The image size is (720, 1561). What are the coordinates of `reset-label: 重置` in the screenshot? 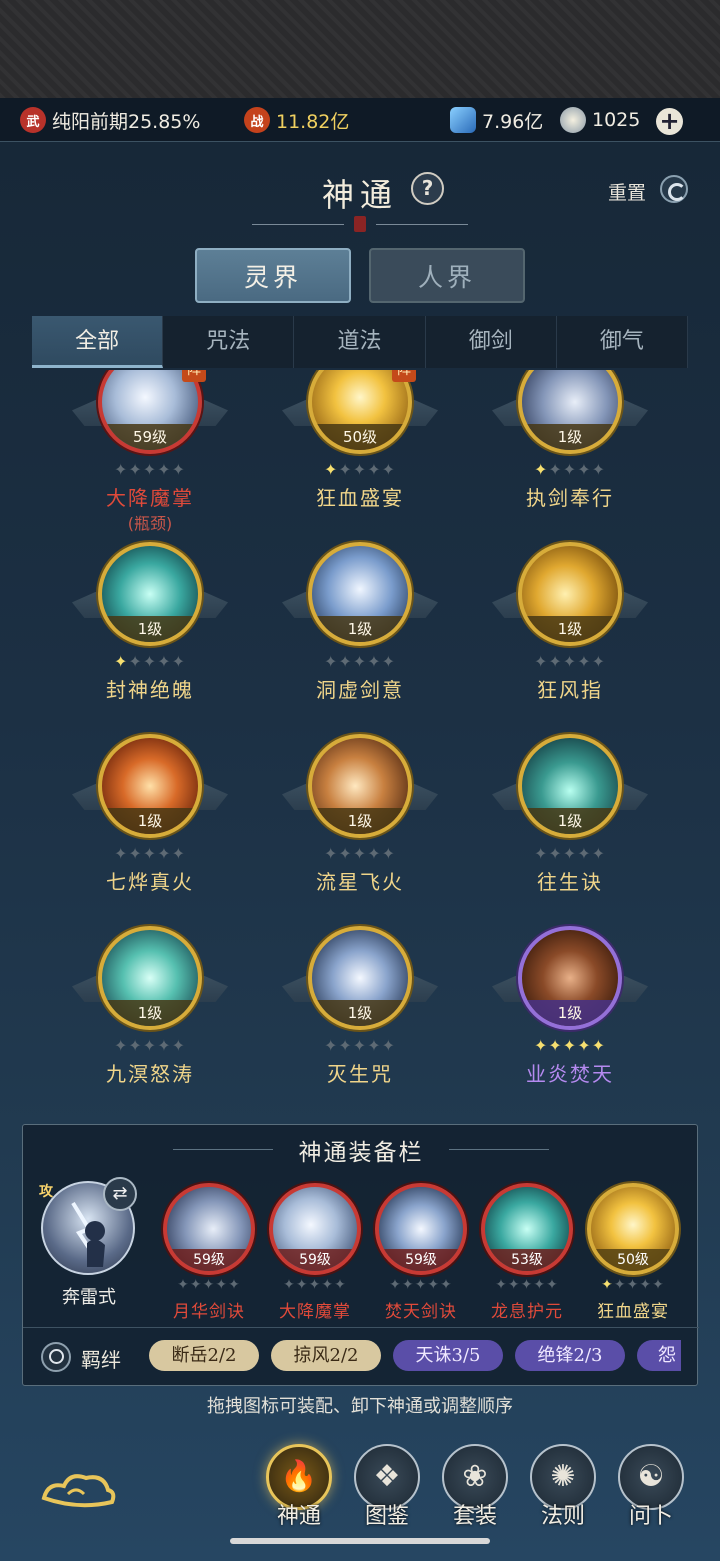 It's located at (627, 191).